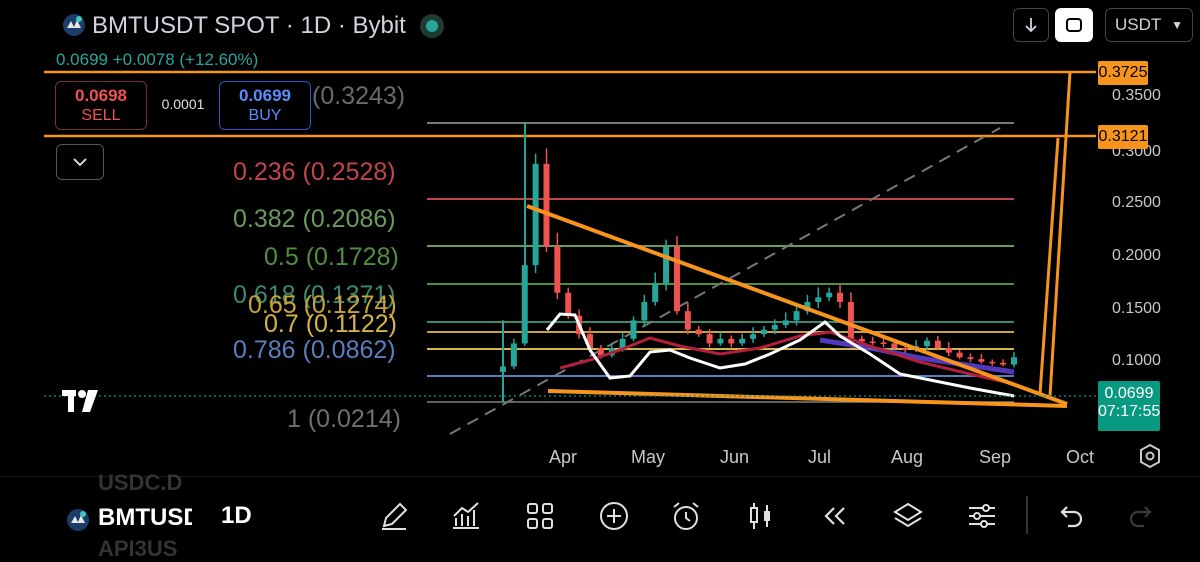  Describe the element at coordinates (995, 457) in the screenshot. I see `month-label: Sep` at that location.